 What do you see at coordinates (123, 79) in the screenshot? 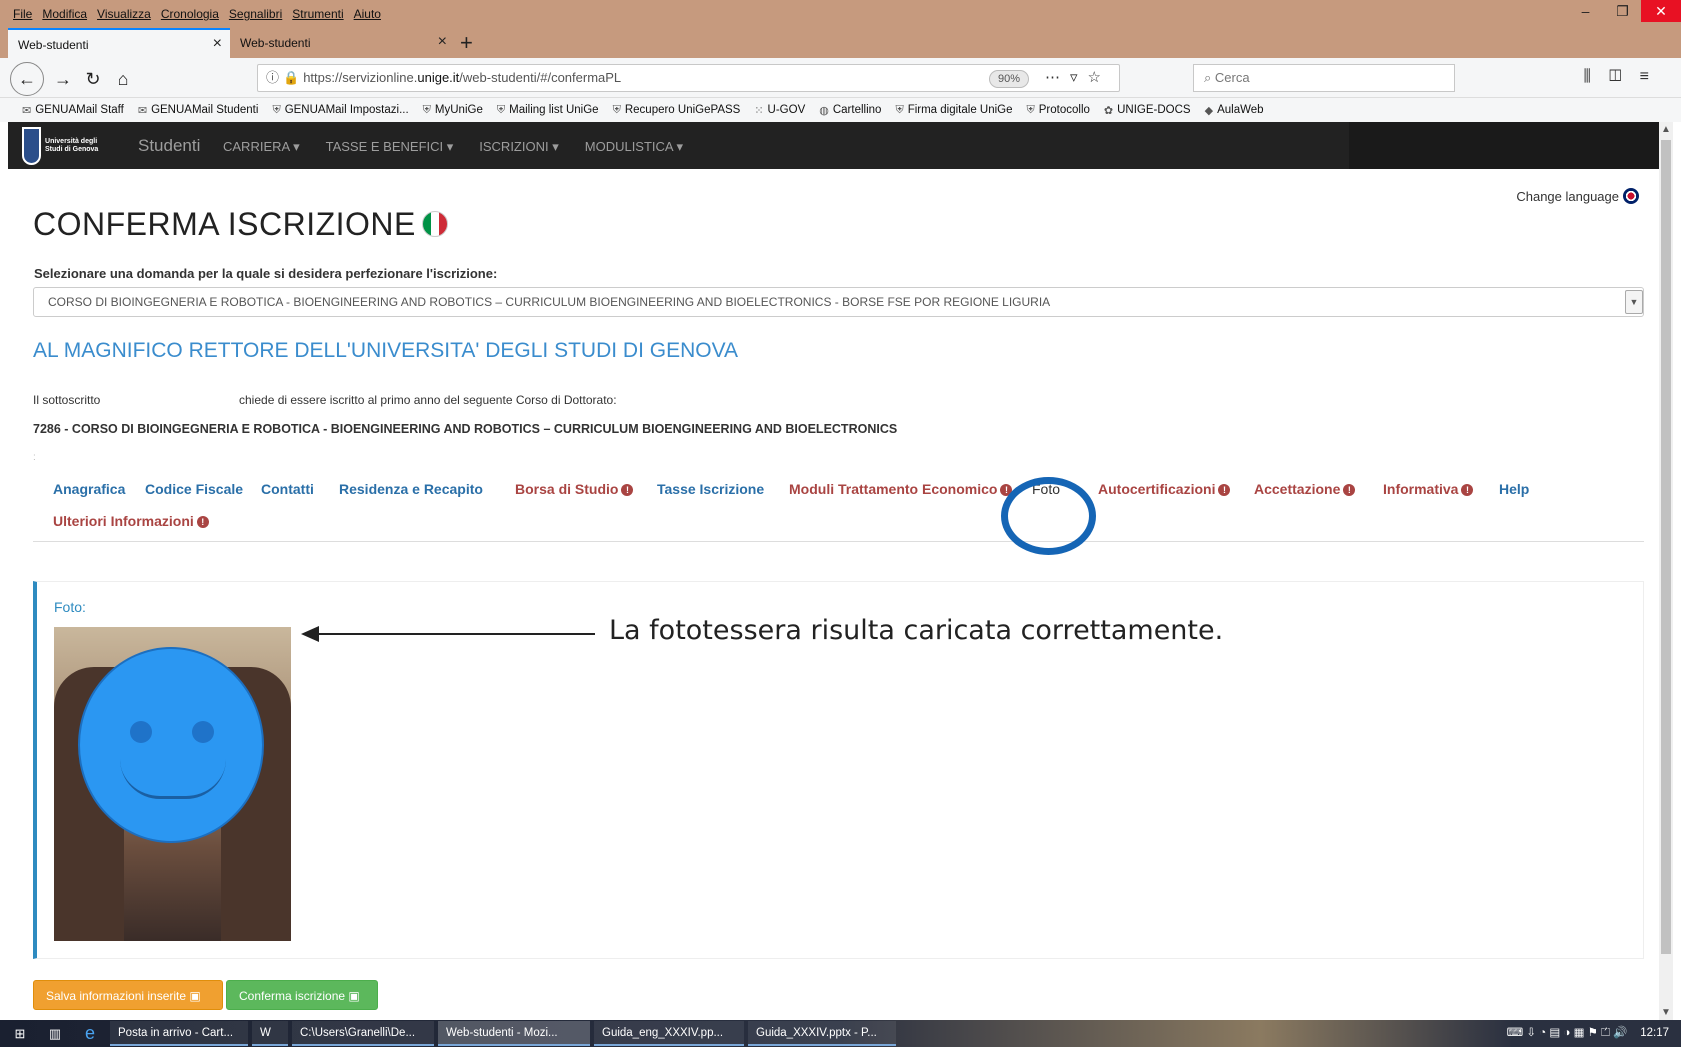
I see `home-icon: ⌂` at bounding box center [123, 79].